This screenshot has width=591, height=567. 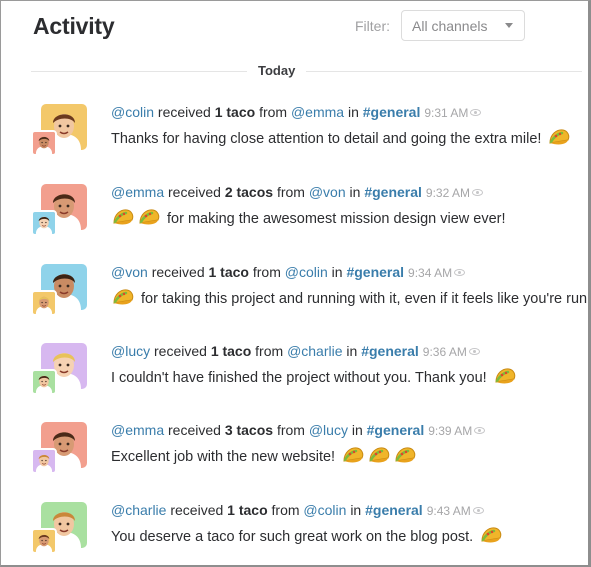 What do you see at coordinates (509, 25) in the screenshot?
I see `chevron-down-icon` at bounding box center [509, 25].